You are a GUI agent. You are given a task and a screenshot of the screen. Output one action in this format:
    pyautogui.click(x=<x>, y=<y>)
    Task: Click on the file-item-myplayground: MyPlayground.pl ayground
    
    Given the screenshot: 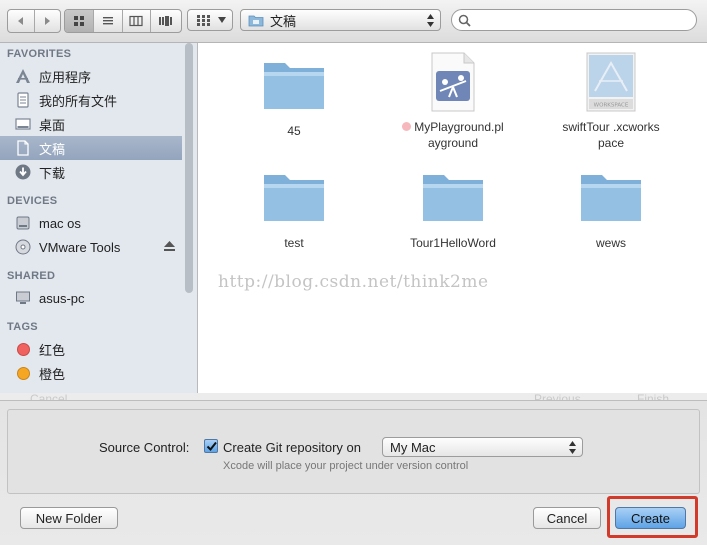 What is the action you would take?
    pyautogui.click(x=453, y=101)
    